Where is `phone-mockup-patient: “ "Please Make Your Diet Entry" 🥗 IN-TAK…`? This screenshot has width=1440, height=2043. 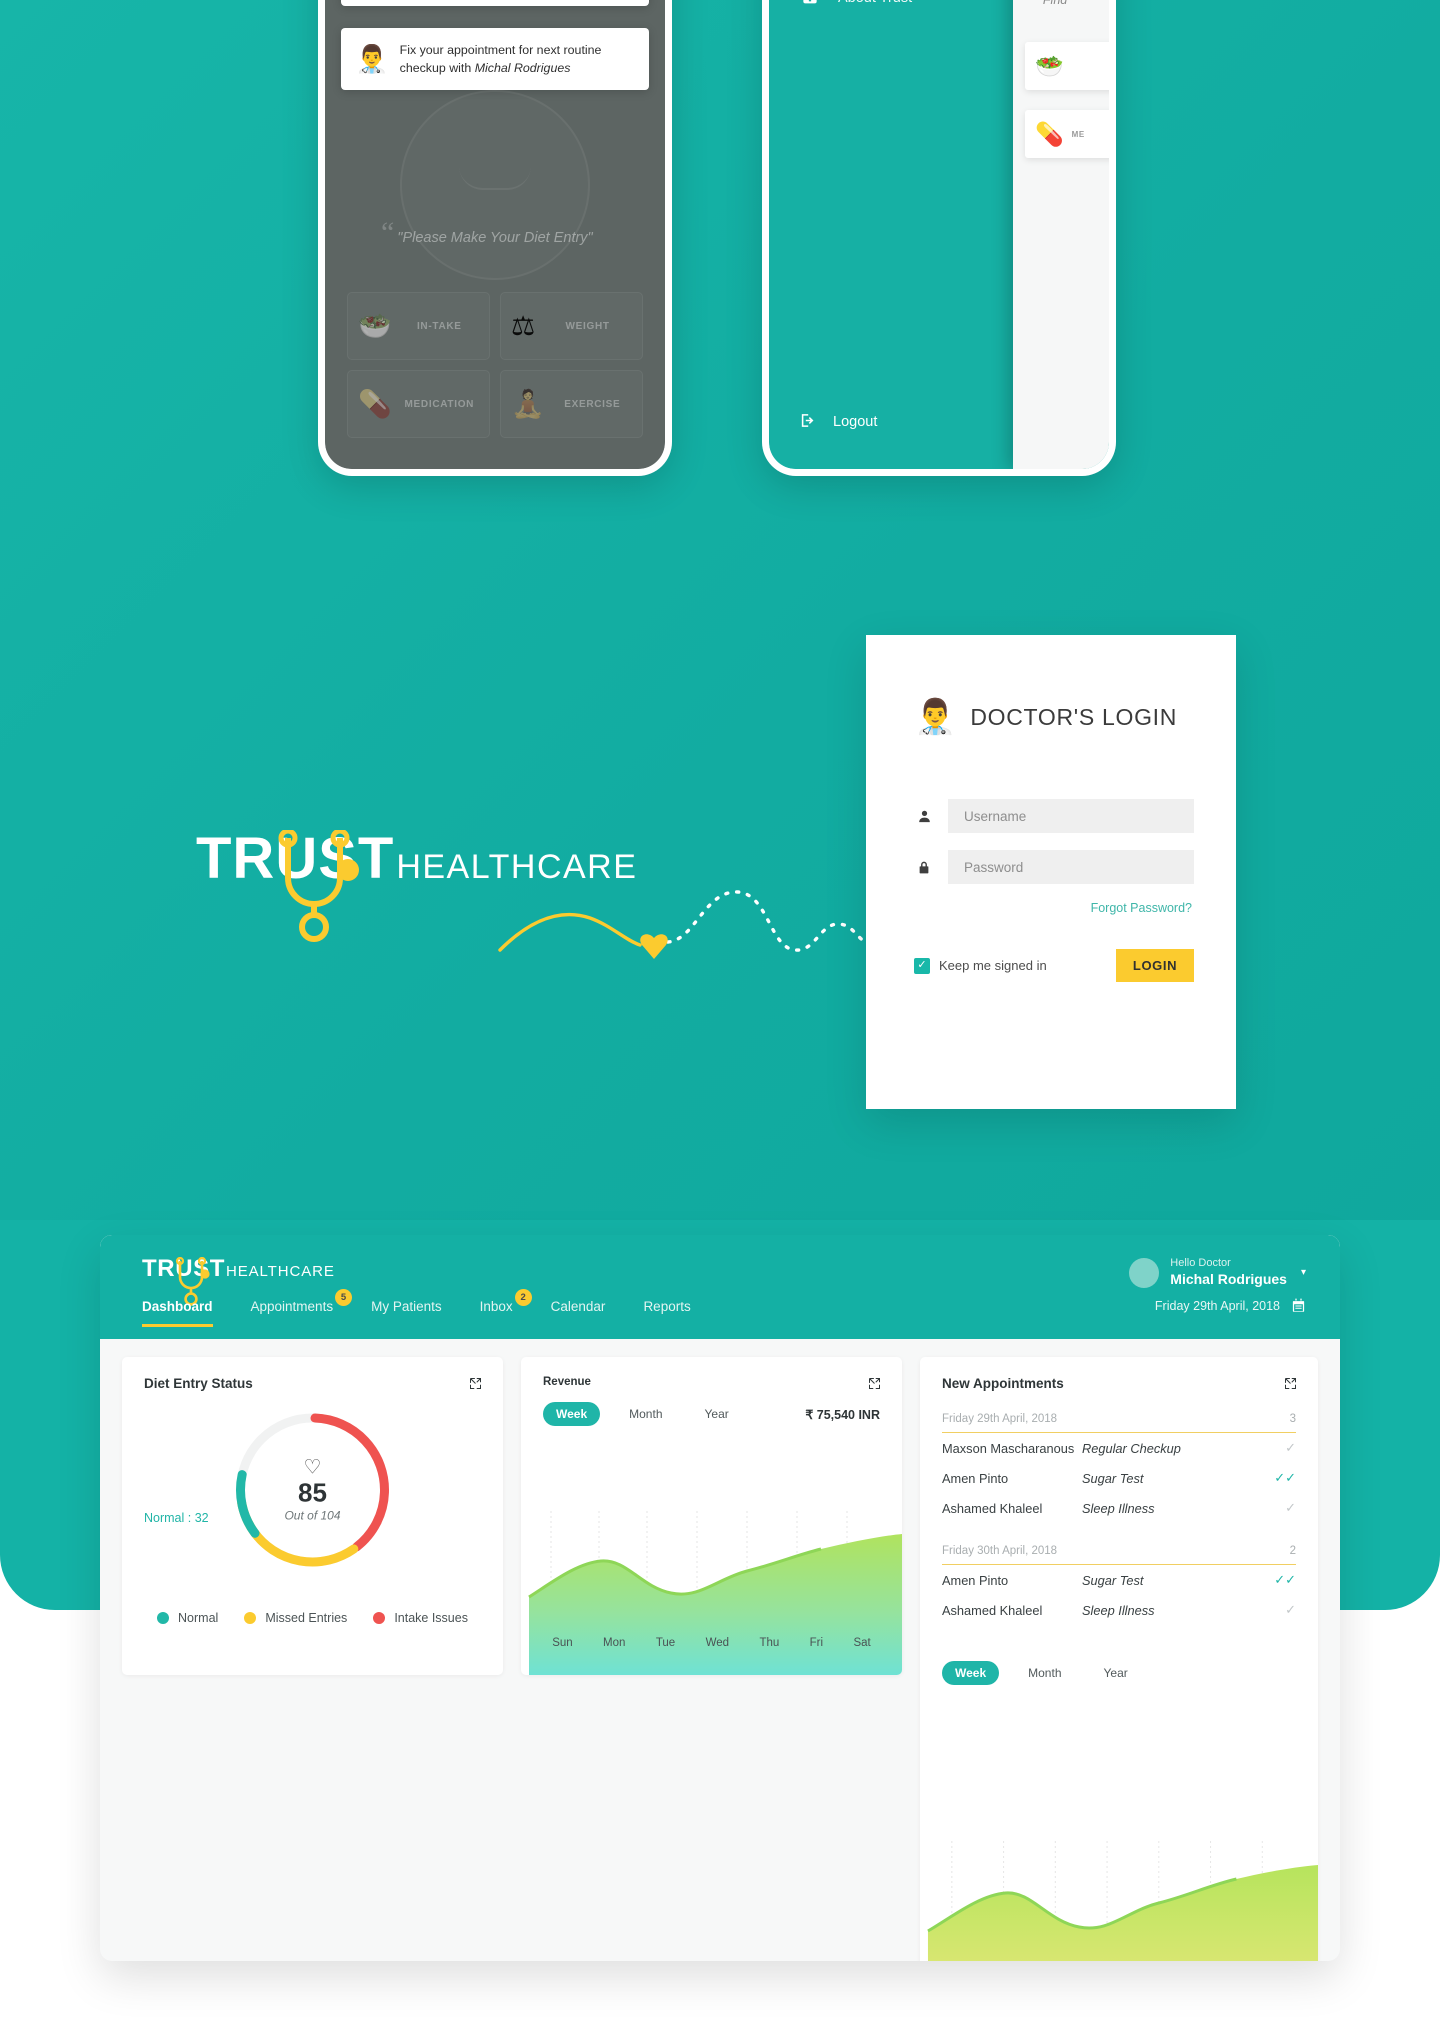 phone-mockup-patient: “ "Please Make Your Diet Entry" 🥗 IN-TAK… is located at coordinates (495, 238).